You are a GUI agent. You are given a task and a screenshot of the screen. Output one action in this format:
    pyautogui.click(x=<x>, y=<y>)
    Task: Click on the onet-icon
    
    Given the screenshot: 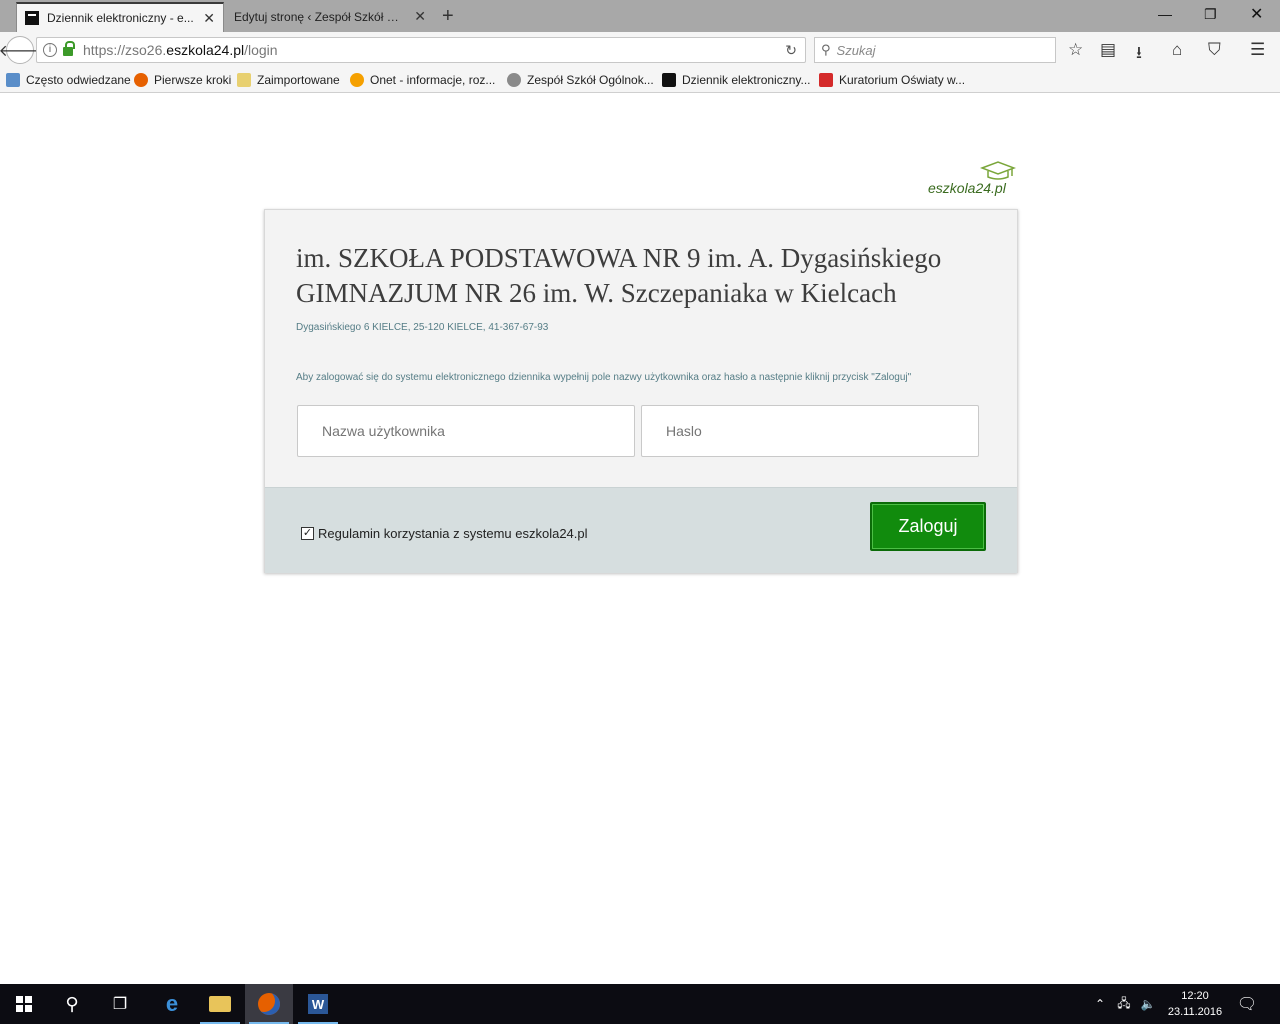 What is the action you would take?
    pyautogui.click(x=357, y=80)
    